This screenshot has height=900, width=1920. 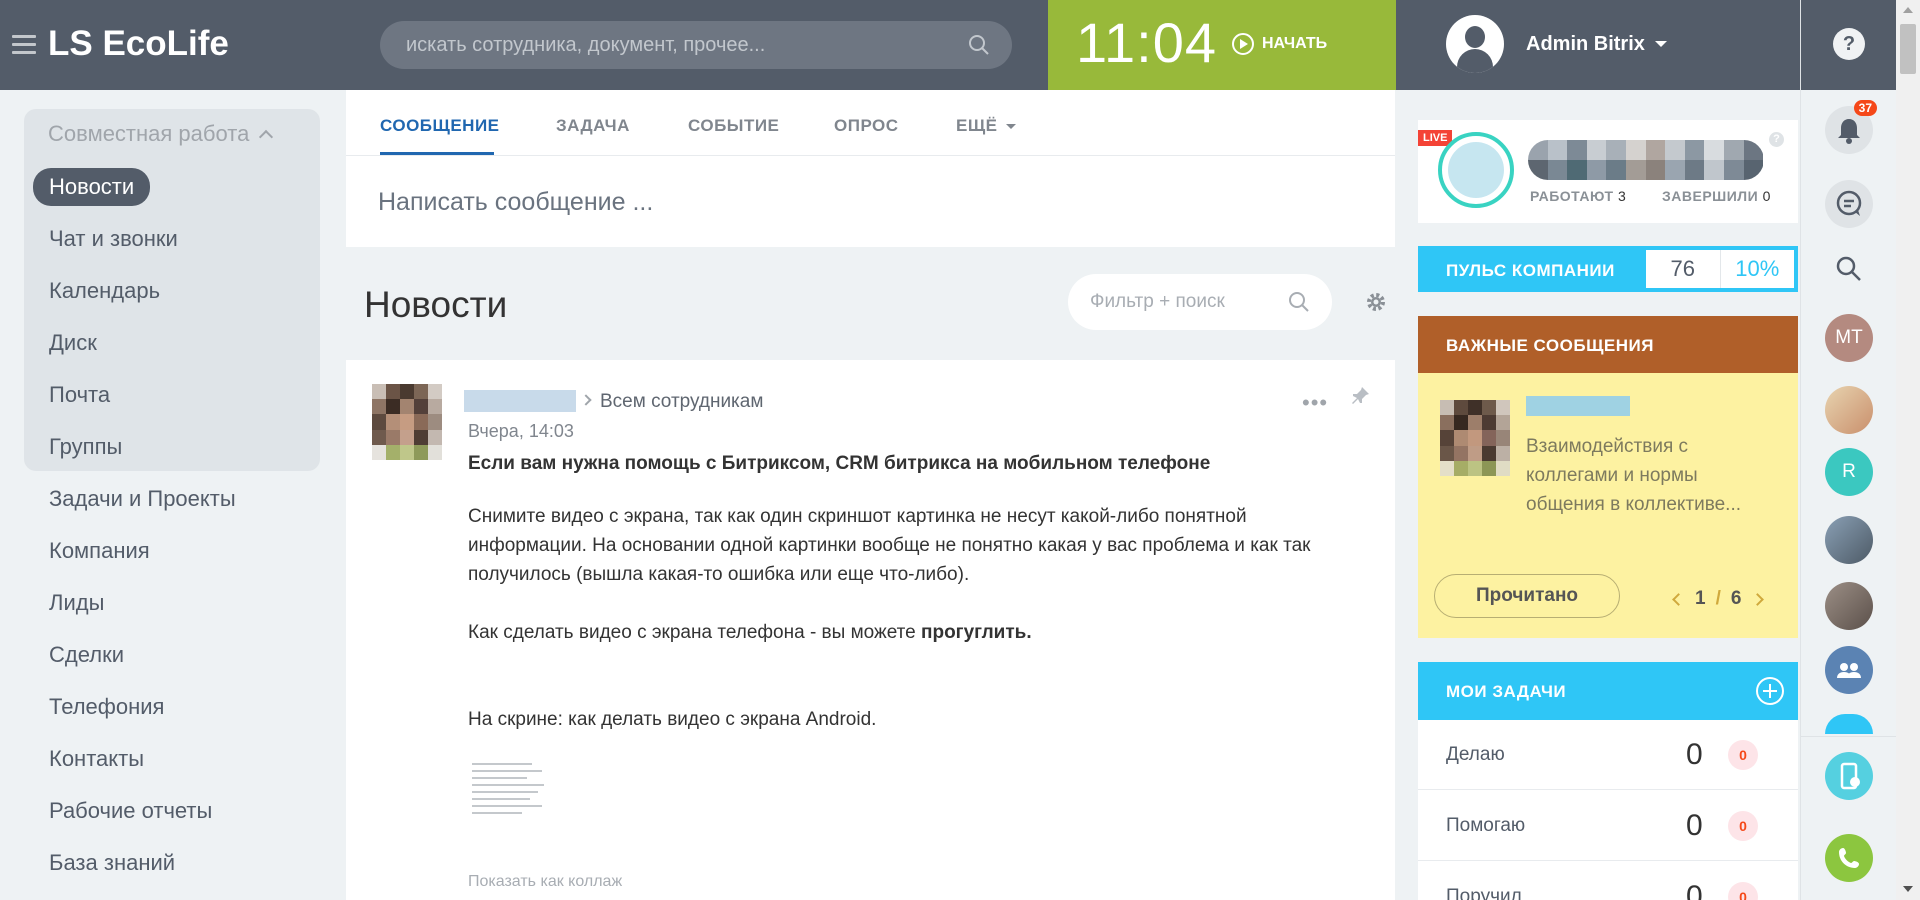 I want to click on messenger-button, so click(x=1849, y=204).